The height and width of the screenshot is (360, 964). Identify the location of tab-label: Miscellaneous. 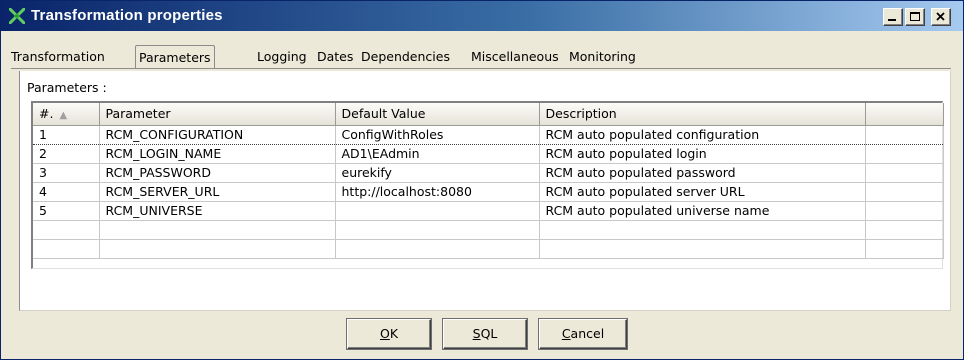
(515, 56).